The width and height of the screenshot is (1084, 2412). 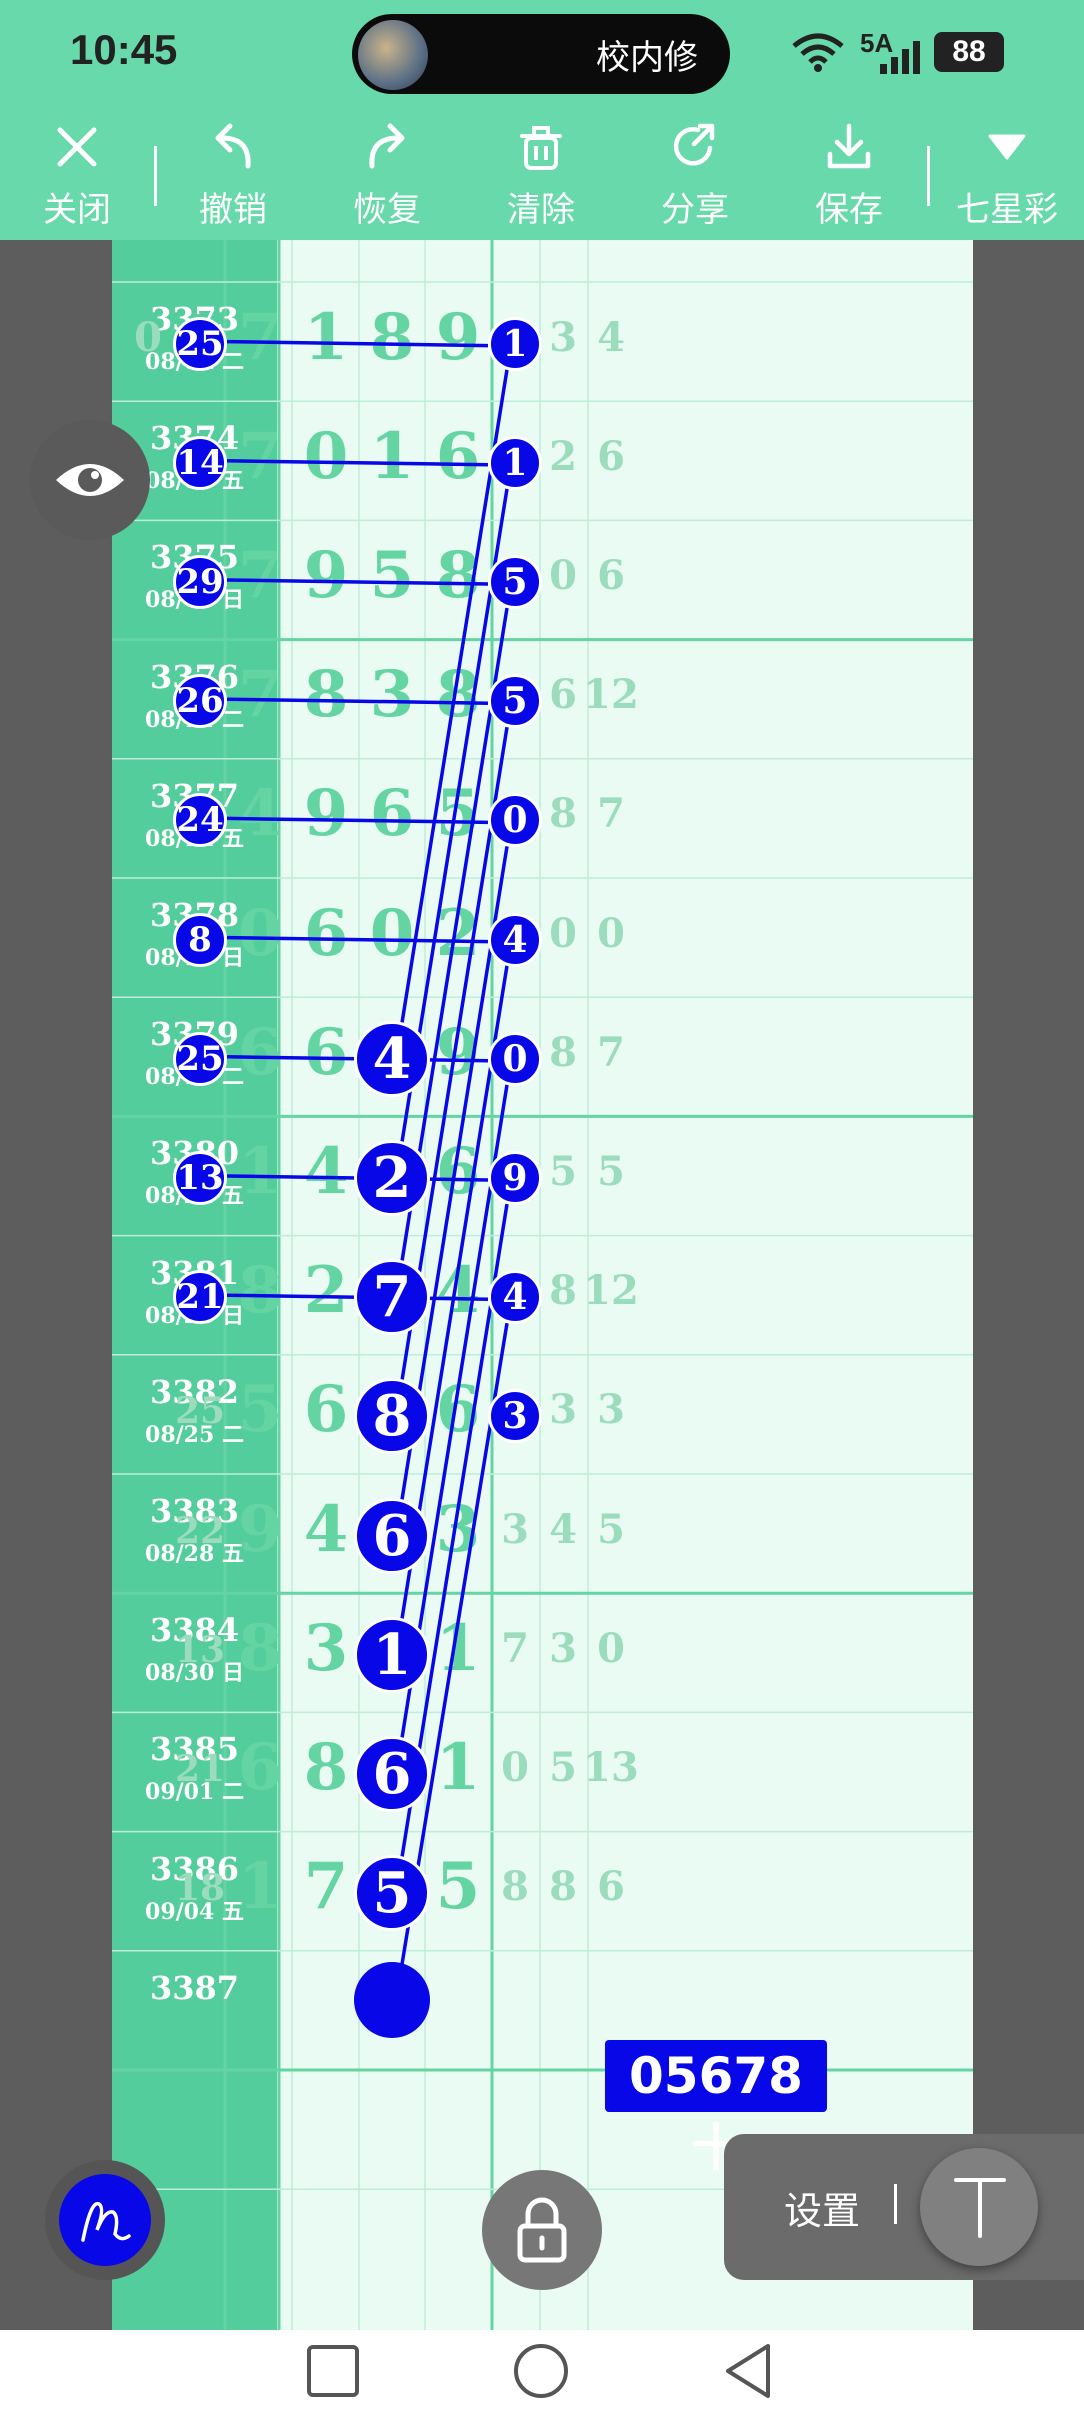 What do you see at coordinates (392, 1893) in the screenshot?
I see `digit-ball: 5` at bounding box center [392, 1893].